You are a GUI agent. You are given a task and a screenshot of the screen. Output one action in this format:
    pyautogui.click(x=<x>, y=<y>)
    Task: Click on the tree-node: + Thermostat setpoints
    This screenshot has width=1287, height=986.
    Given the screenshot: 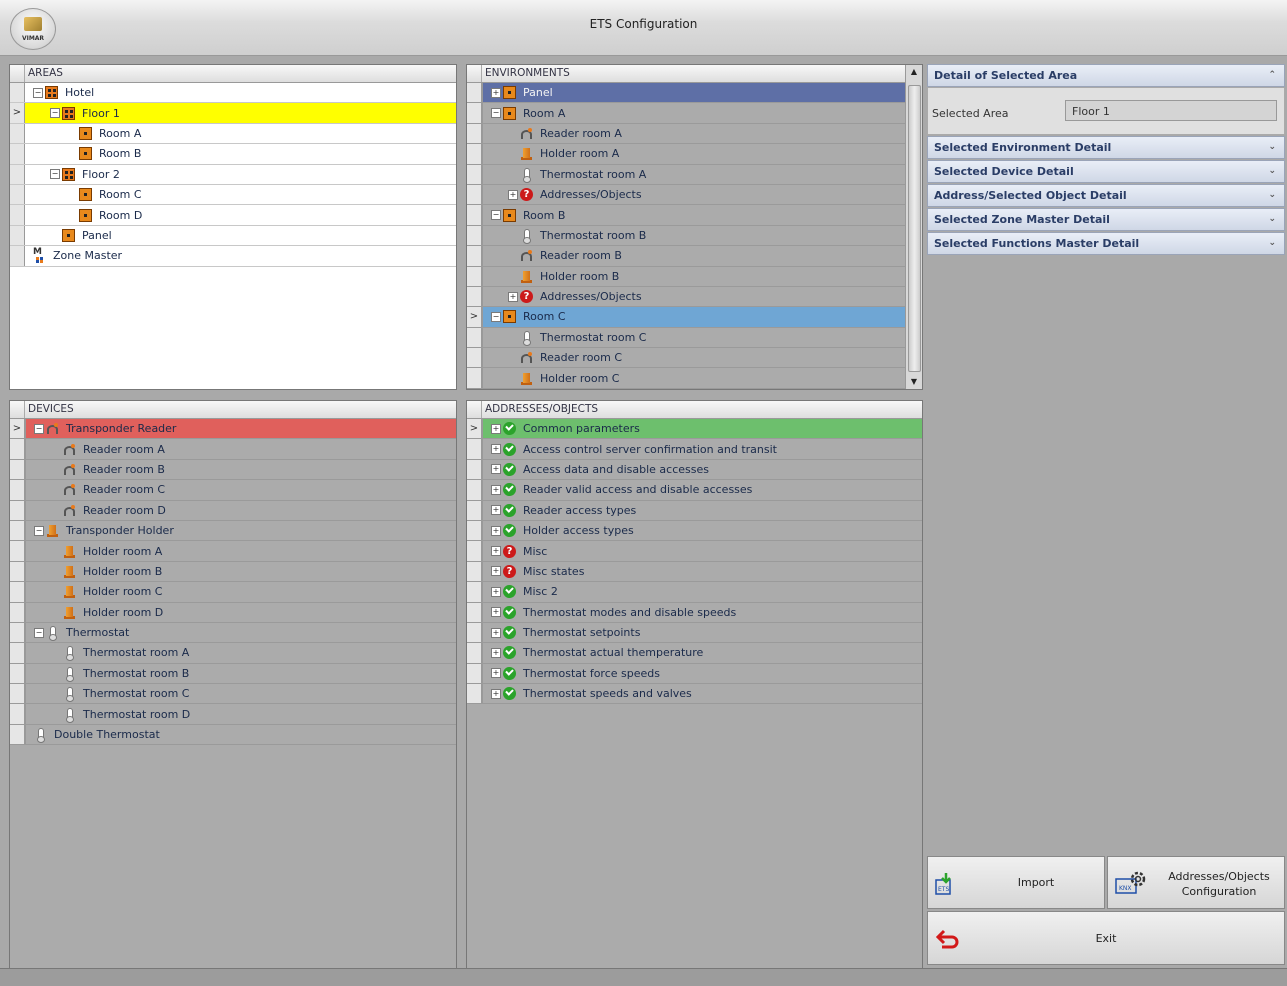 What is the action you would take?
    pyautogui.click(x=567, y=632)
    